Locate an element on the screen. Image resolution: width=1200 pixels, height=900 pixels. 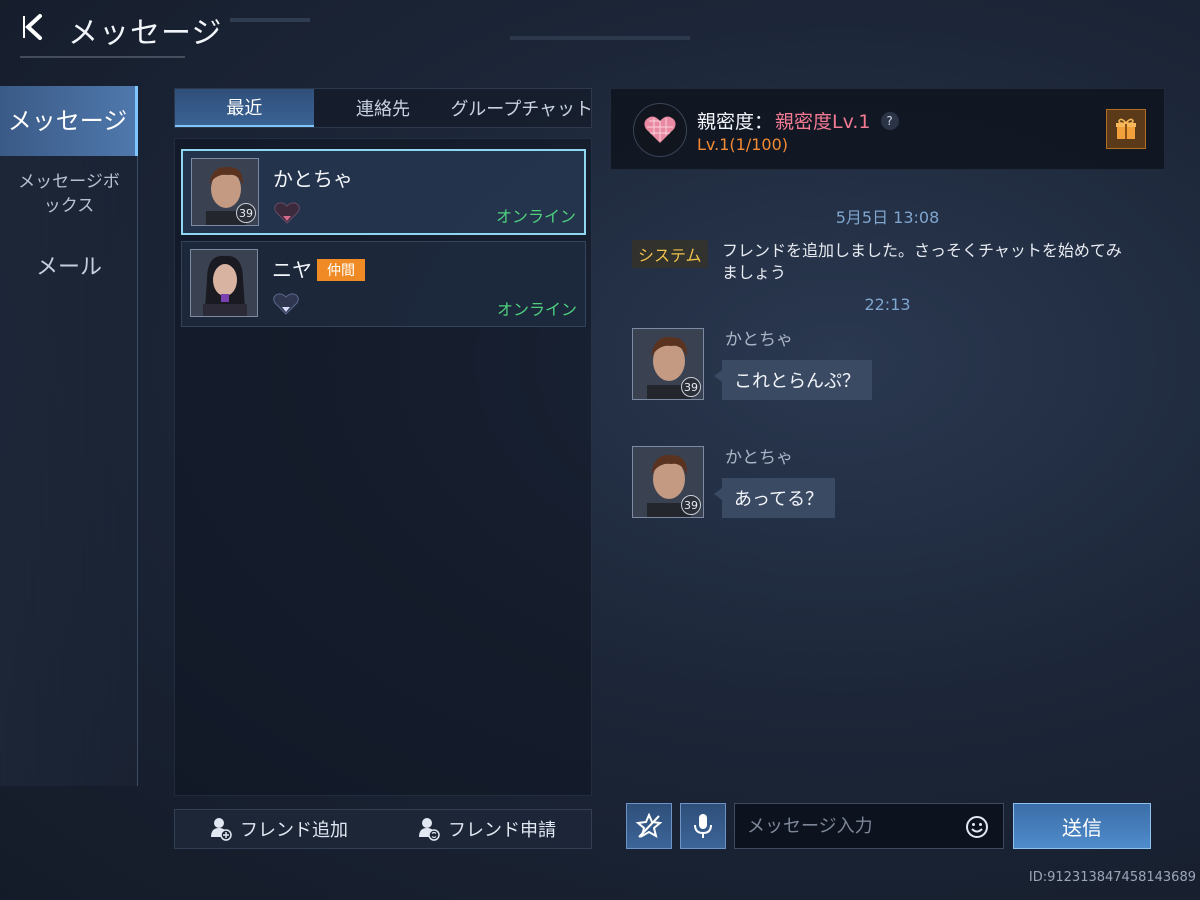
back-arrow-icon is located at coordinates (32, 27).